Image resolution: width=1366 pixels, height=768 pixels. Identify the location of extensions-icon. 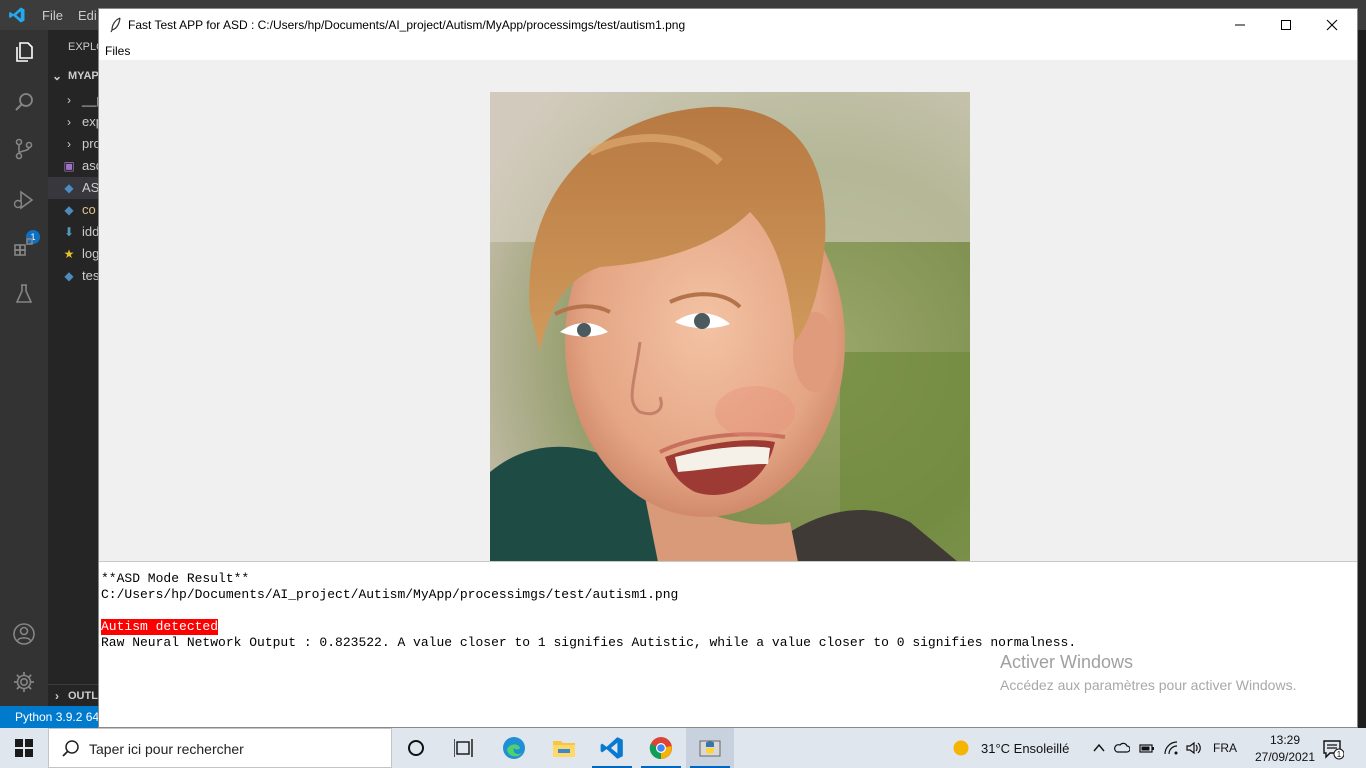
(24, 247).